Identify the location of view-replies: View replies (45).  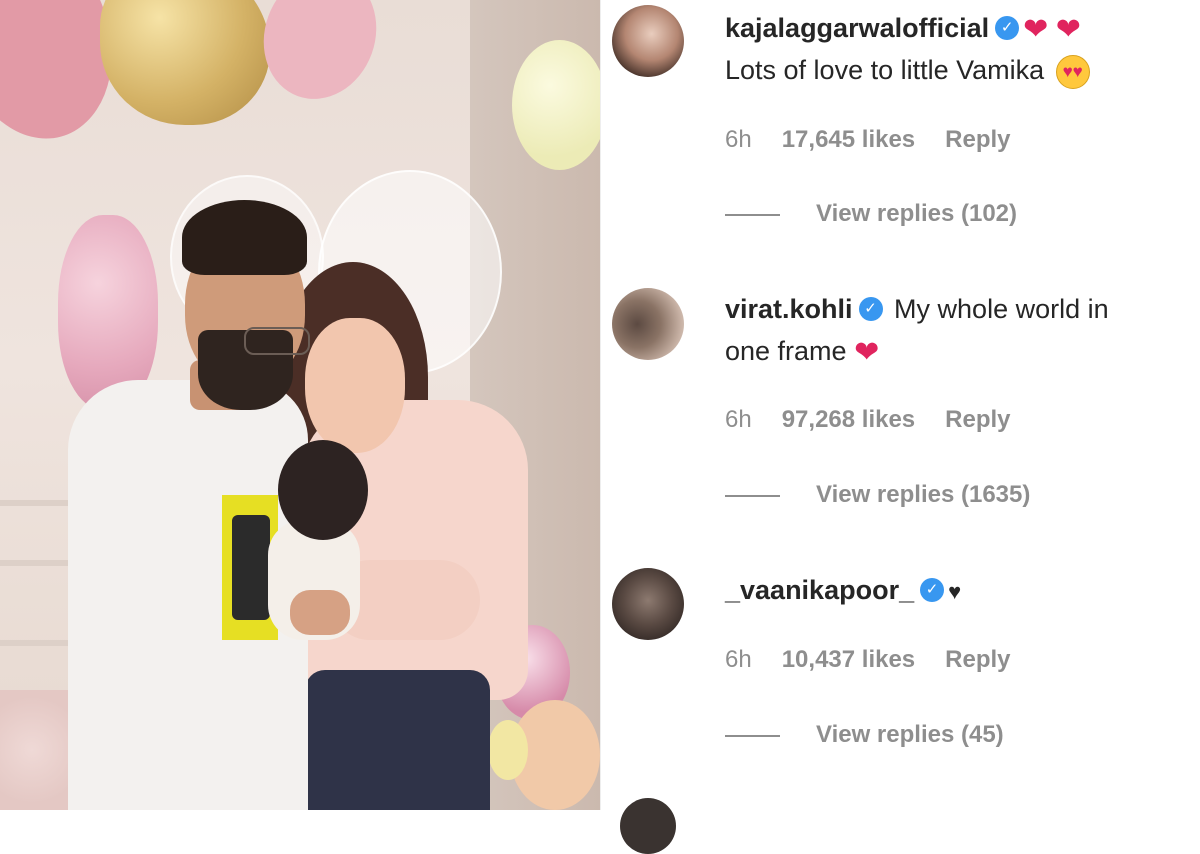
(864, 735).